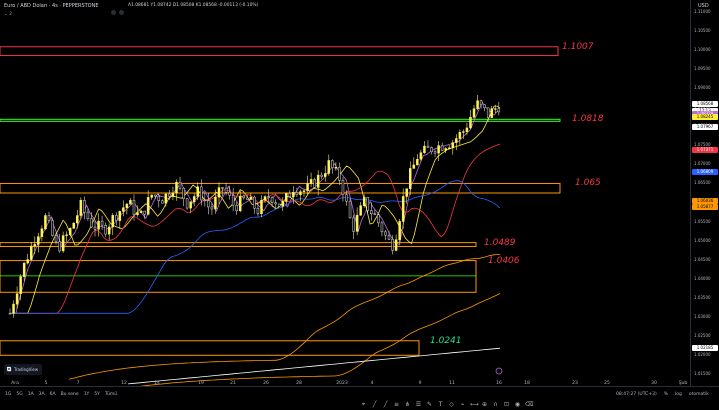 The height and width of the screenshot is (410, 719). I want to click on price-tick: 1.03500, so click(702, 297).